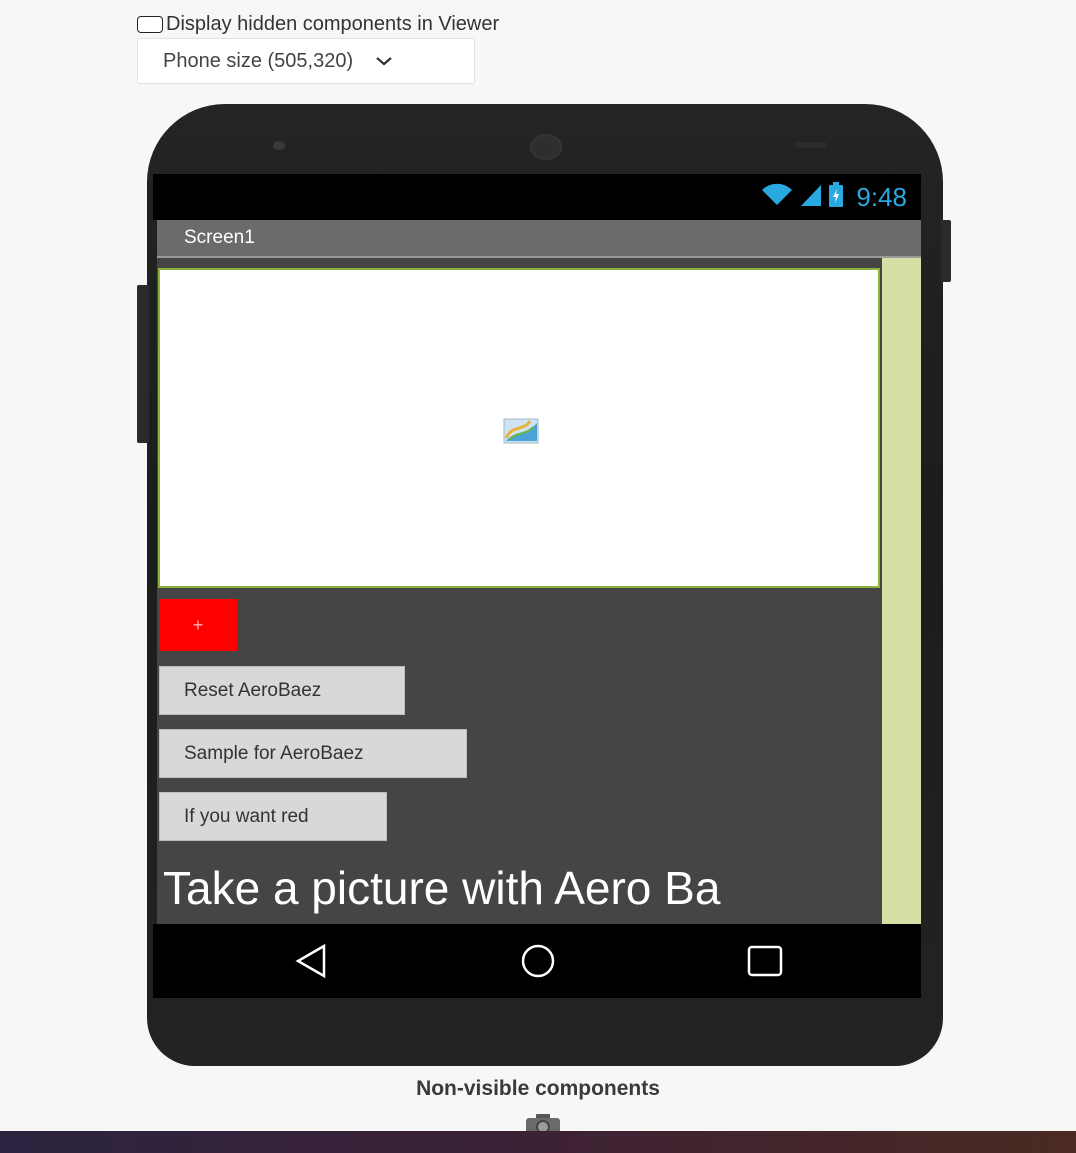  What do you see at coordinates (258, 60) in the screenshot?
I see `phone-size-value: Phone size (505,320)` at bounding box center [258, 60].